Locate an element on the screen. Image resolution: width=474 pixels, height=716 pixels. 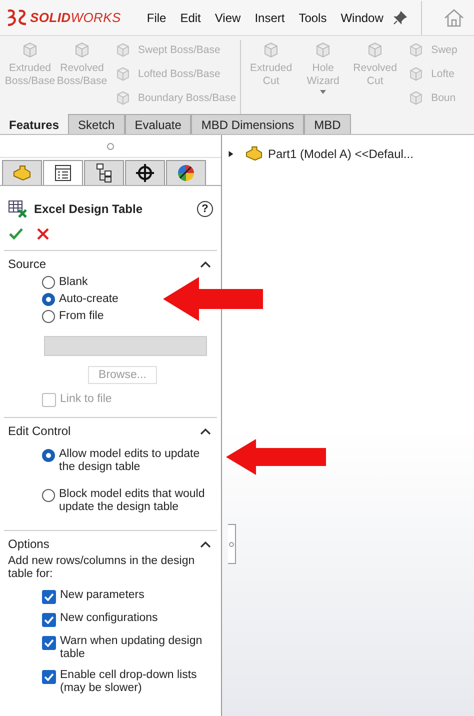
command-tab: Evaluate is located at coordinates (158, 124).